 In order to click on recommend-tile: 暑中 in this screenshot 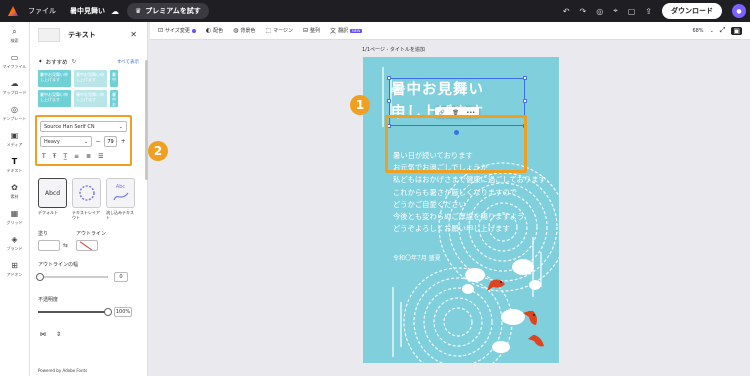, I will do `click(114, 78)`.